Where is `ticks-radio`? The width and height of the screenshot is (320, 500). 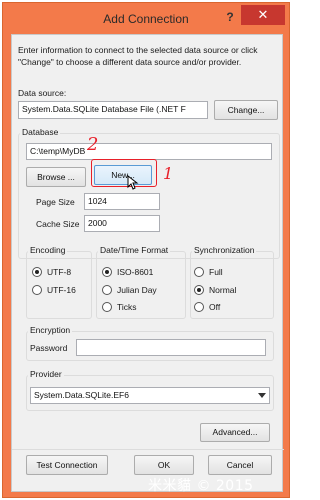 ticks-radio is located at coordinates (107, 307).